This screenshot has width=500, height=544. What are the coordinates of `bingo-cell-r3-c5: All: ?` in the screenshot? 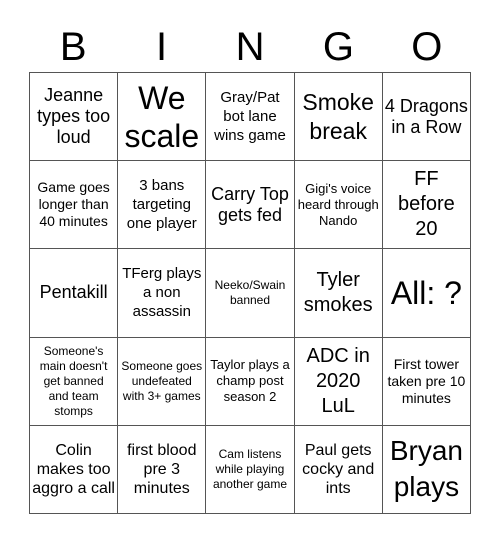 It's located at (426, 293).